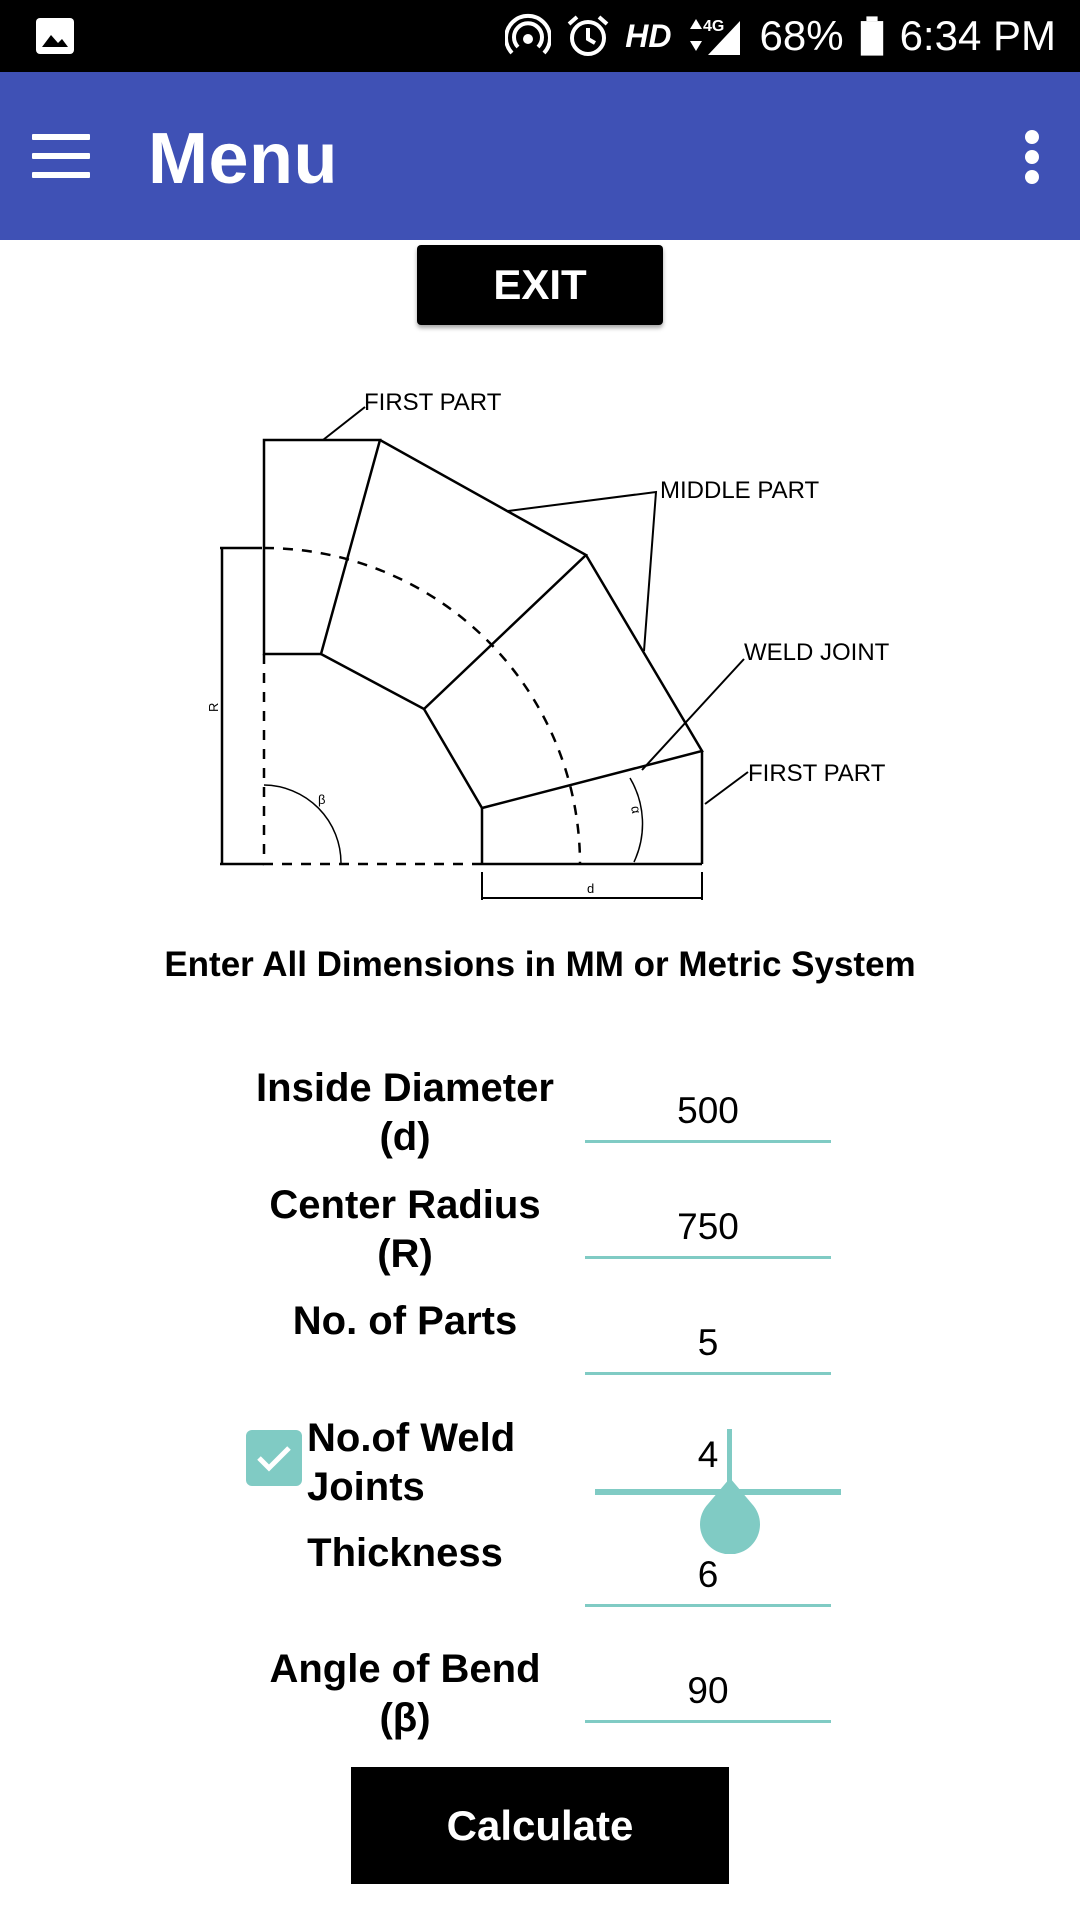 The width and height of the screenshot is (1080, 1920). What do you see at coordinates (540, 156) in the screenshot?
I see `app-bar: Menu` at bounding box center [540, 156].